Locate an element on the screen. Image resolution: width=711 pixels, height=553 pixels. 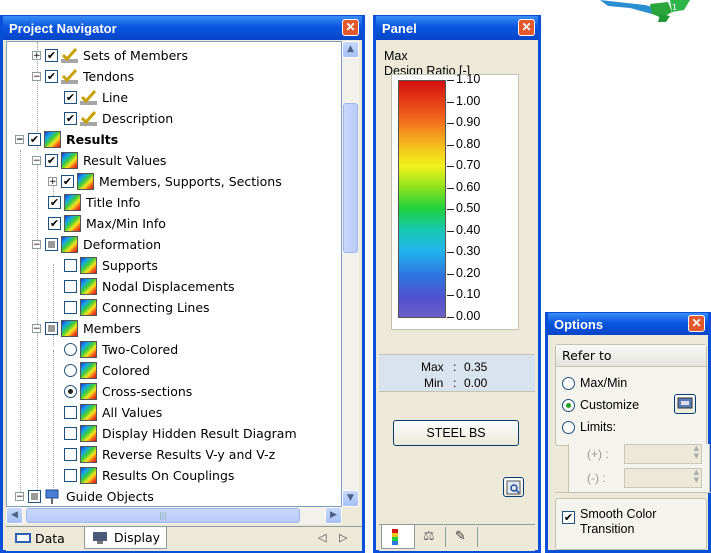
tree-item-title-info: ✔ Title Info is located at coordinates (94, 202).